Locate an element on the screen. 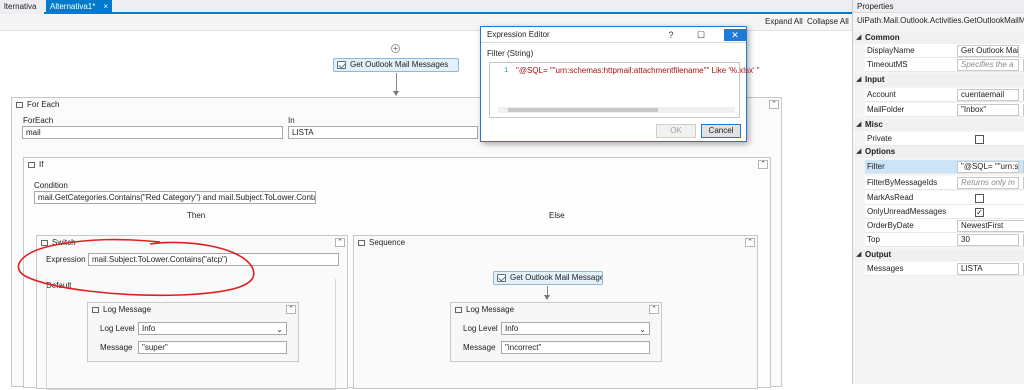 The image size is (1024, 390). prop-name: Top is located at coordinates (873, 239).